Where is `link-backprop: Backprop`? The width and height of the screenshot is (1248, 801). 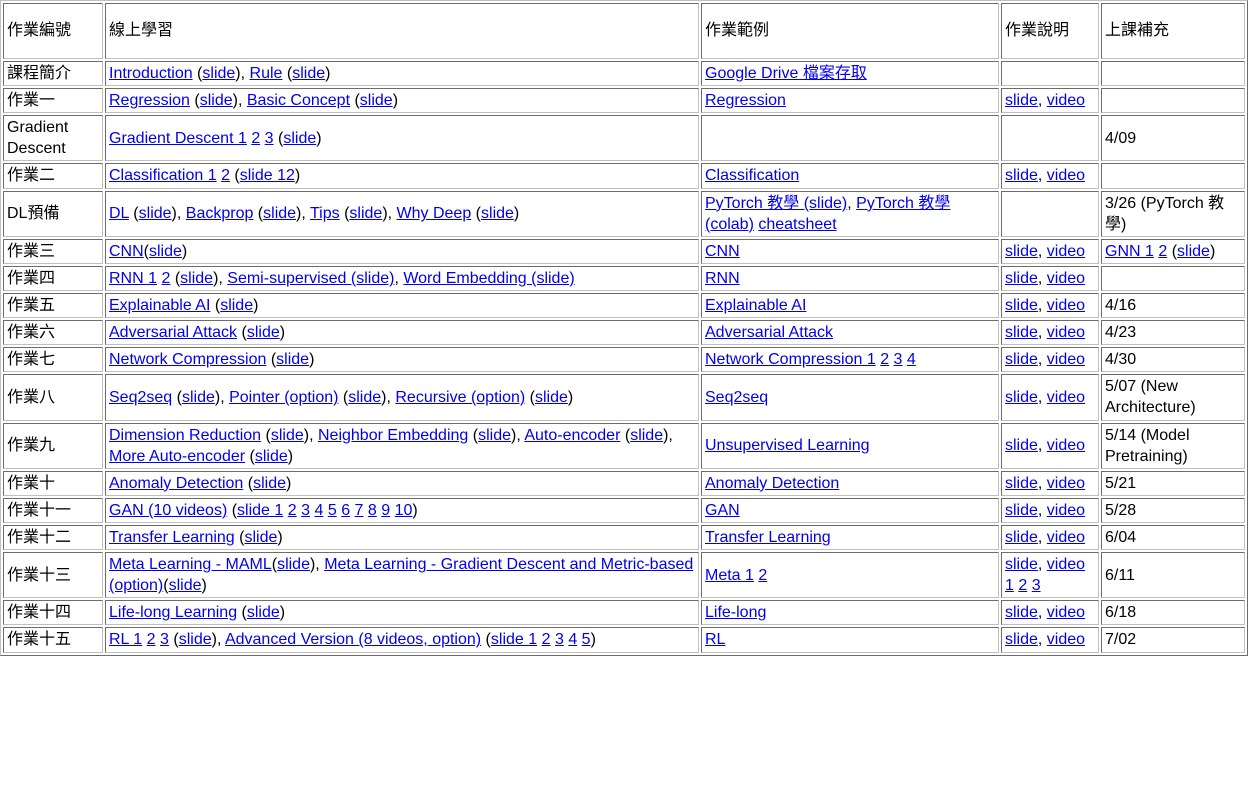
link-backprop: Backprop is located at coordinates (220, 213).